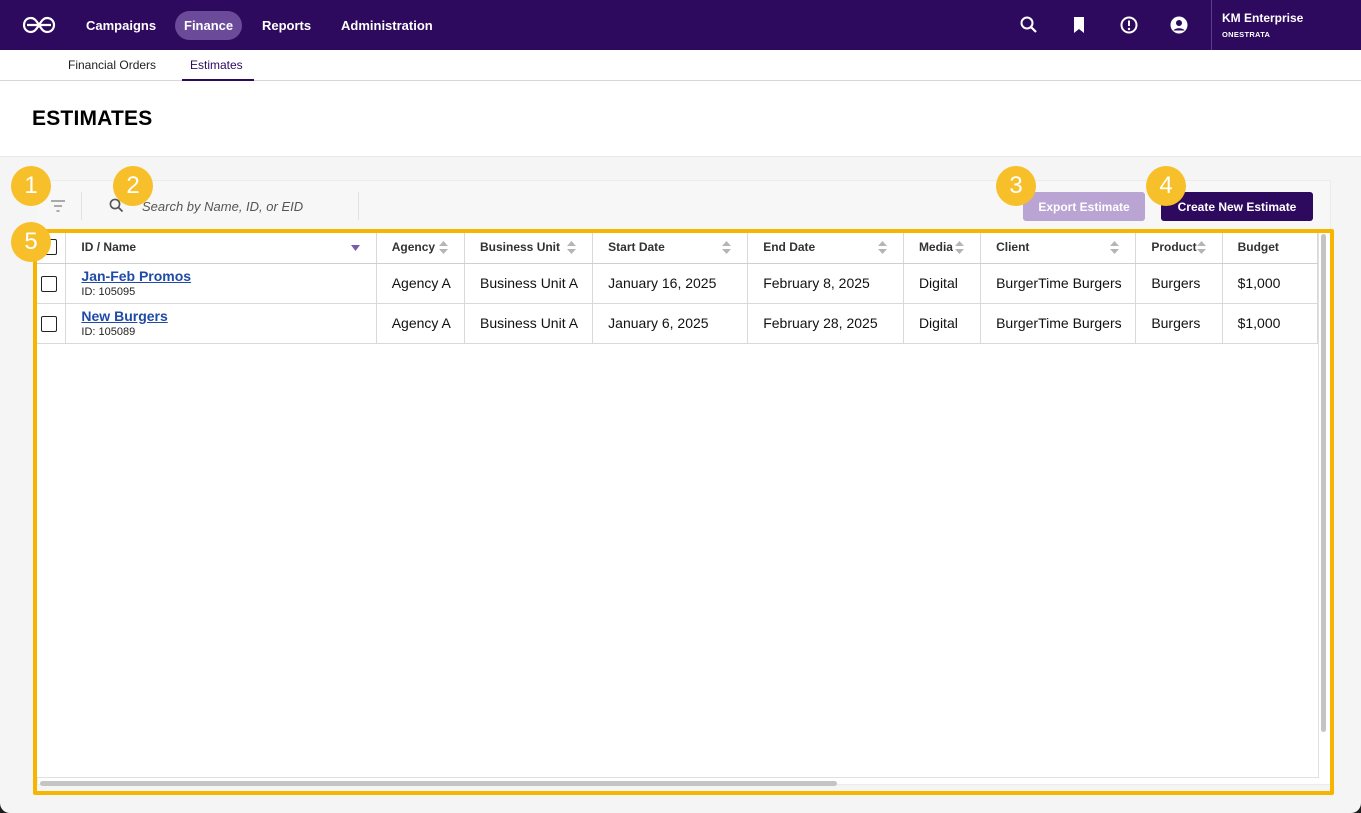 The image size is (1361, 813). What do you see at coordinates (1029, 25) in the screenshot?
I see `search-icon` at bounding box center [1029, 25].